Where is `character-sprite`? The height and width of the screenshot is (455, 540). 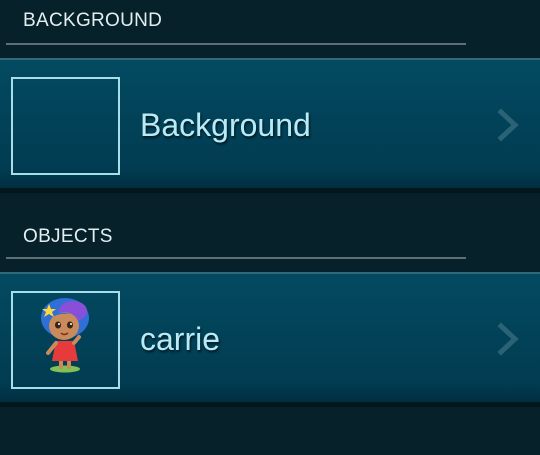
character-sprite is located at coordinates (65, 335).